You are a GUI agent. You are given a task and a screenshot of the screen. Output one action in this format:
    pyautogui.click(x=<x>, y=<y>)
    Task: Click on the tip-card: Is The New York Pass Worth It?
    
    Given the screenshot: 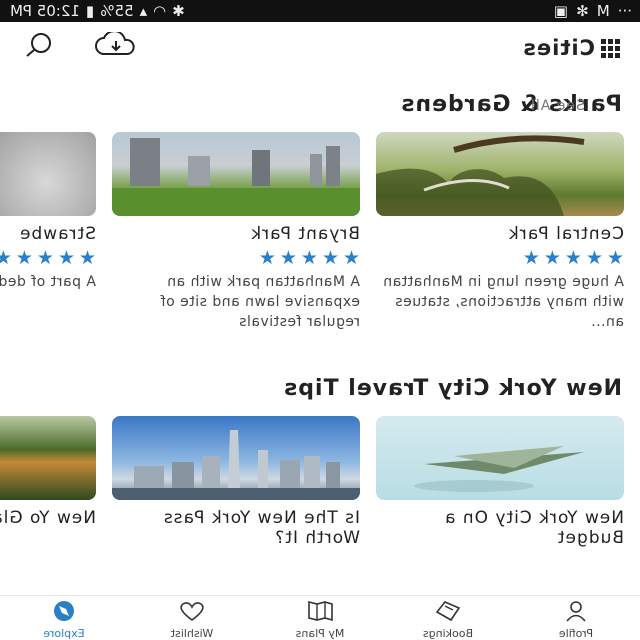 What is the action you would take?
    pyautogui.click(x=236, y=482)
    